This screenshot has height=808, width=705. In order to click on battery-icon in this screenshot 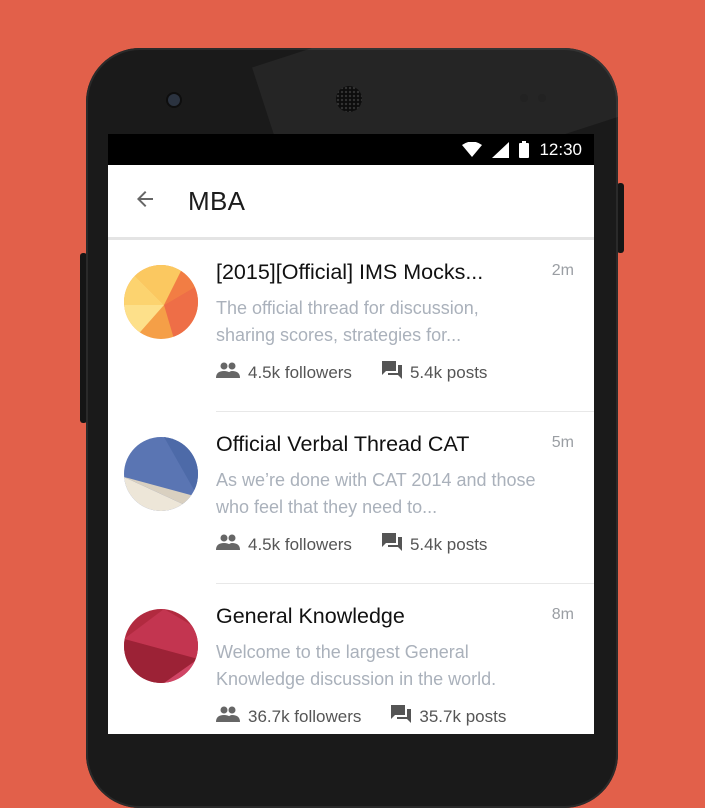, I will do `click(524, 149)`.